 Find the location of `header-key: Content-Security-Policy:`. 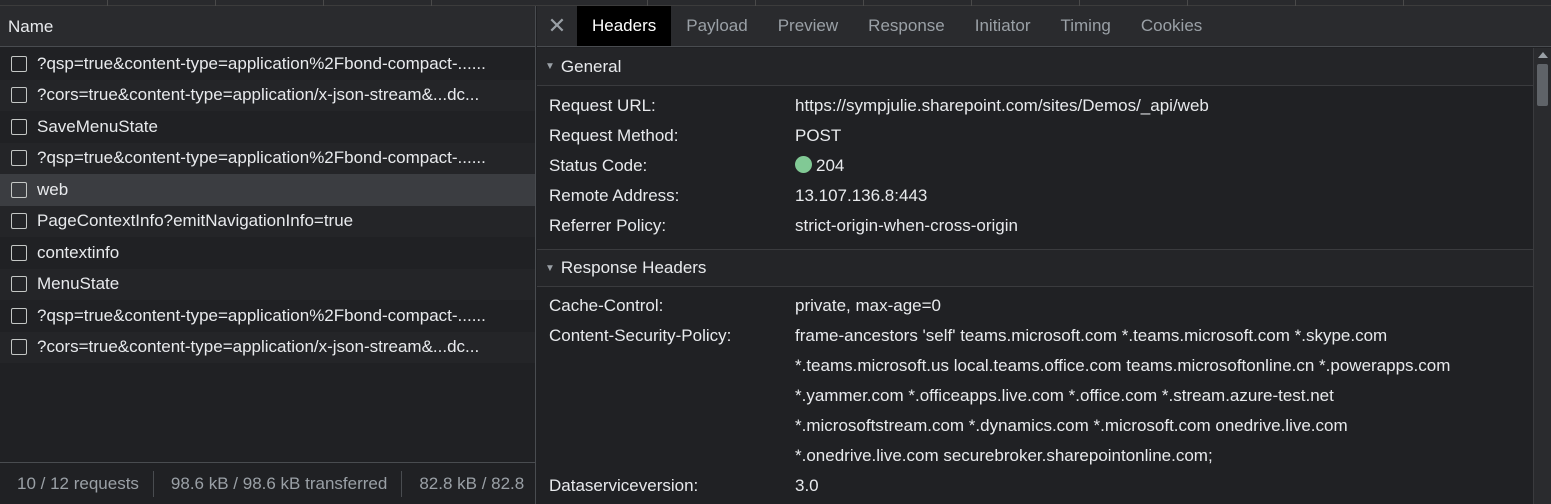

header-key: Content-Security-Policy: is located at coordinates (640, 335).